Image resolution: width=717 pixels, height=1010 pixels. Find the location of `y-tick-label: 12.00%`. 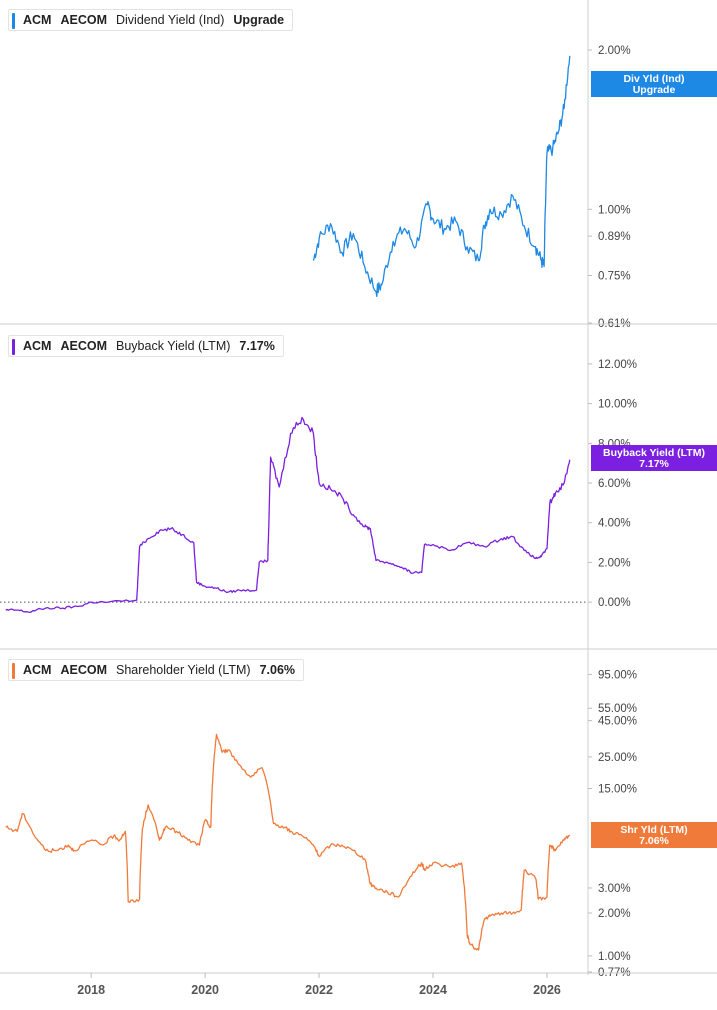

y-tick-label: 12.00% is located at coordinates (617, 365).